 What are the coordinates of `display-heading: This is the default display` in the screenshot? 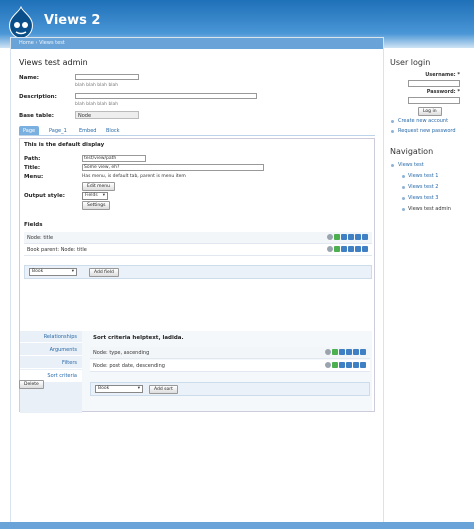 It's located at (64, 145).